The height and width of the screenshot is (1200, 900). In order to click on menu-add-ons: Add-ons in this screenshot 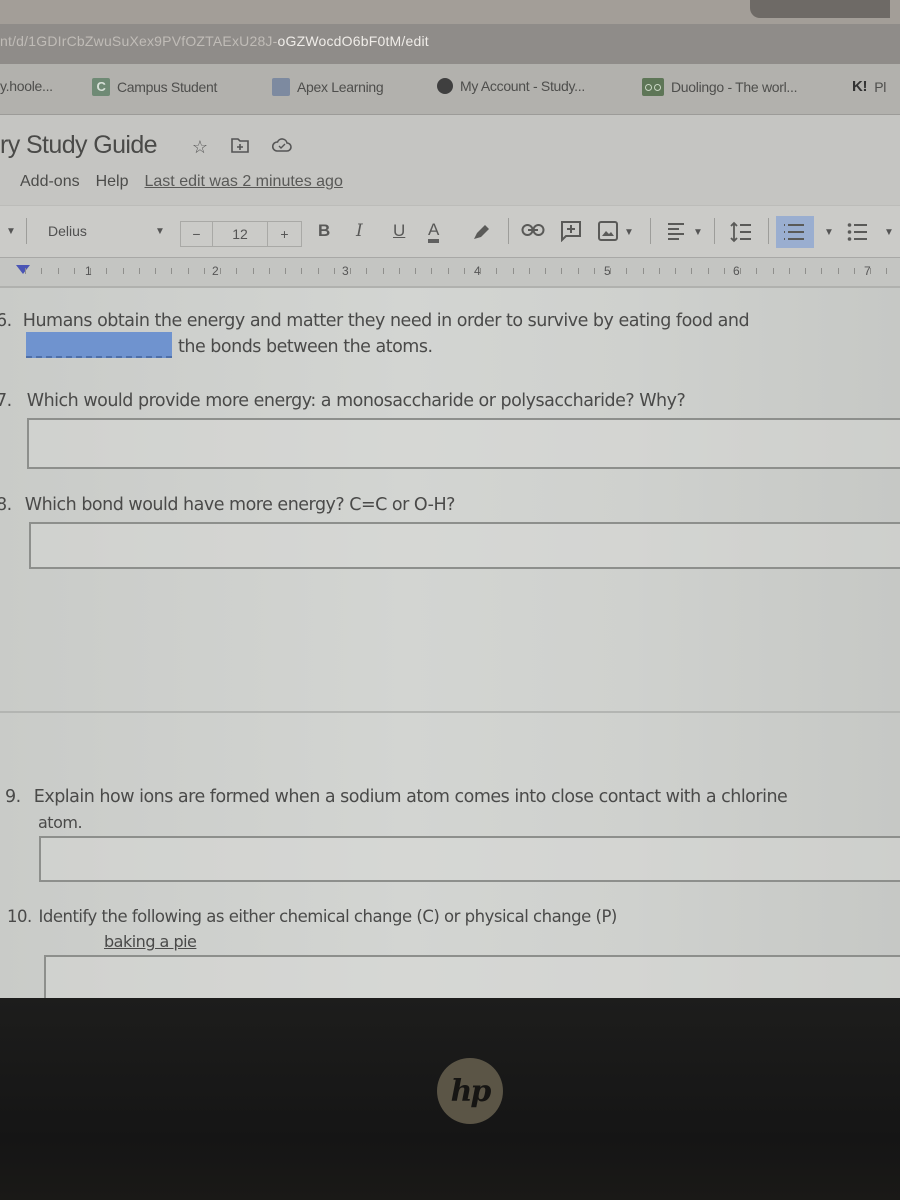, I will do `click(50, 182)`.